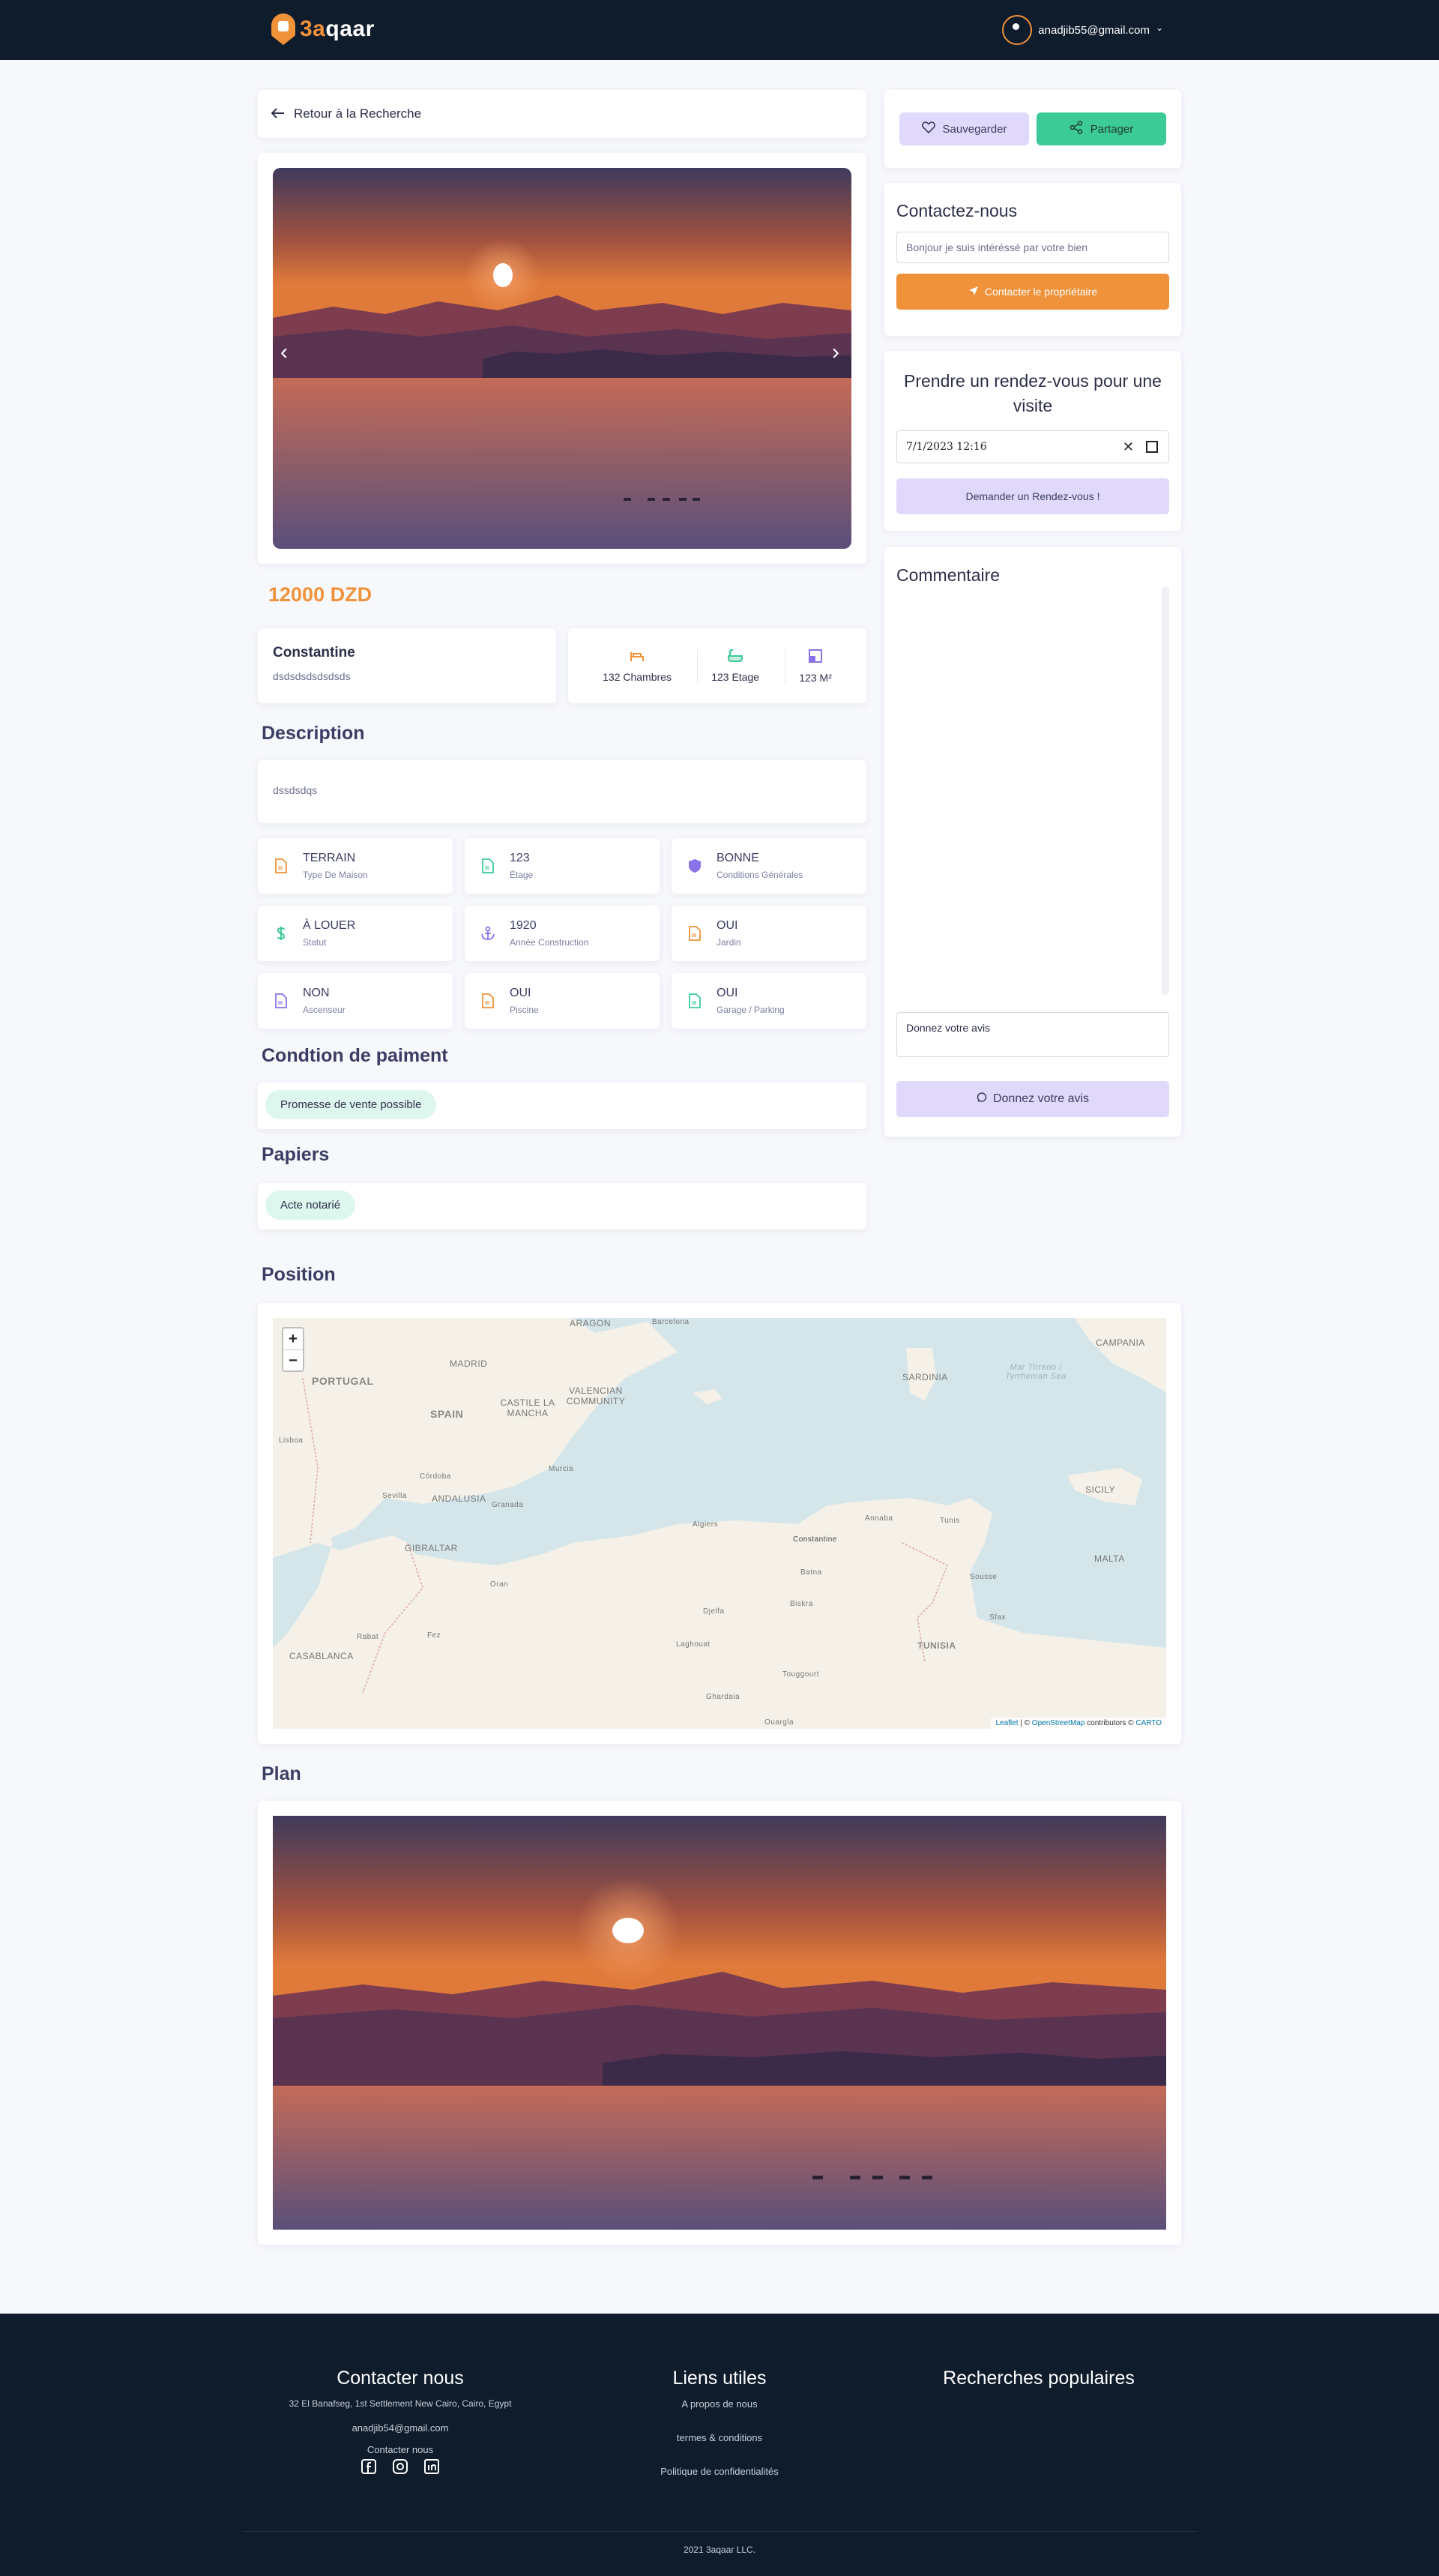 This screenshot has height=2576, width=1439. Describe the element at coordinates (984, 1577) in the screenshot. I see `map-label-sousse: Sousse` at that location.